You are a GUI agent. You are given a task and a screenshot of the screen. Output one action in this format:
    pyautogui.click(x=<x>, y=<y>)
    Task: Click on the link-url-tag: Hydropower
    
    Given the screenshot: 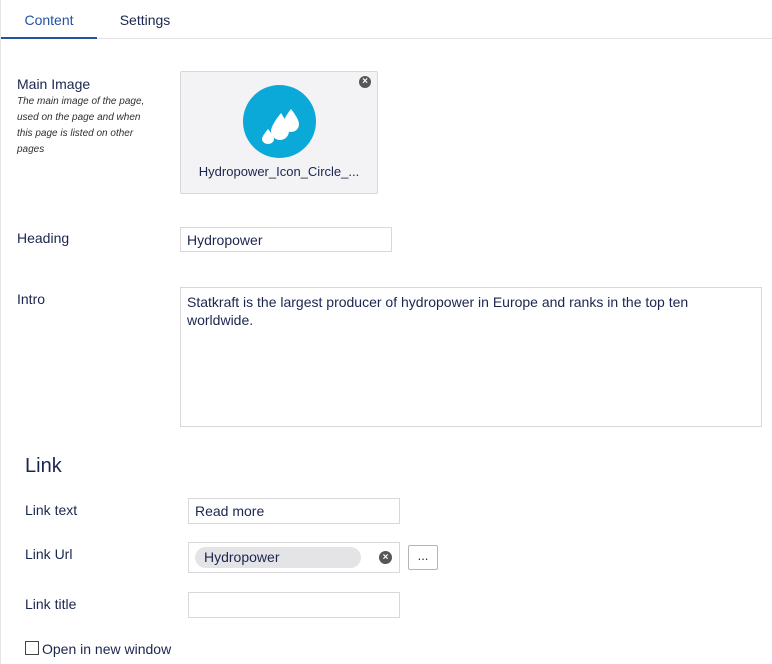 What is the action you would take?
    pyautogui.click(x=278, y=557)
    